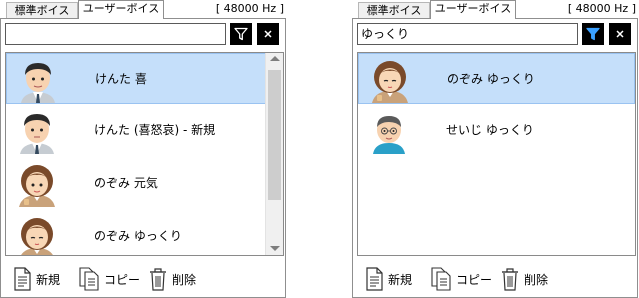 The width and height of the screenshot is (639, 298). Describe the element at coordinates (490, 130) in the screenshot. I see `voice-name: せいじ ゆっくり` at that location.